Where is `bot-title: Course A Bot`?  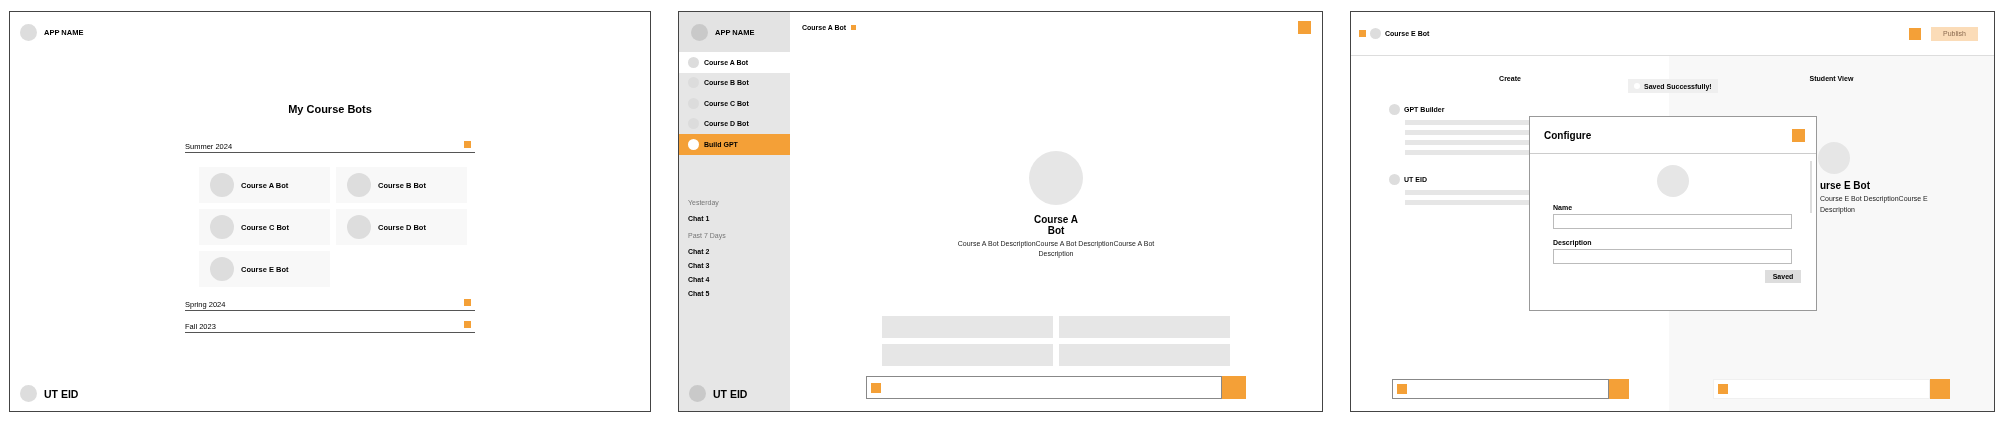 bot-title: Course A Bot is located at coordinates (1056, 225).